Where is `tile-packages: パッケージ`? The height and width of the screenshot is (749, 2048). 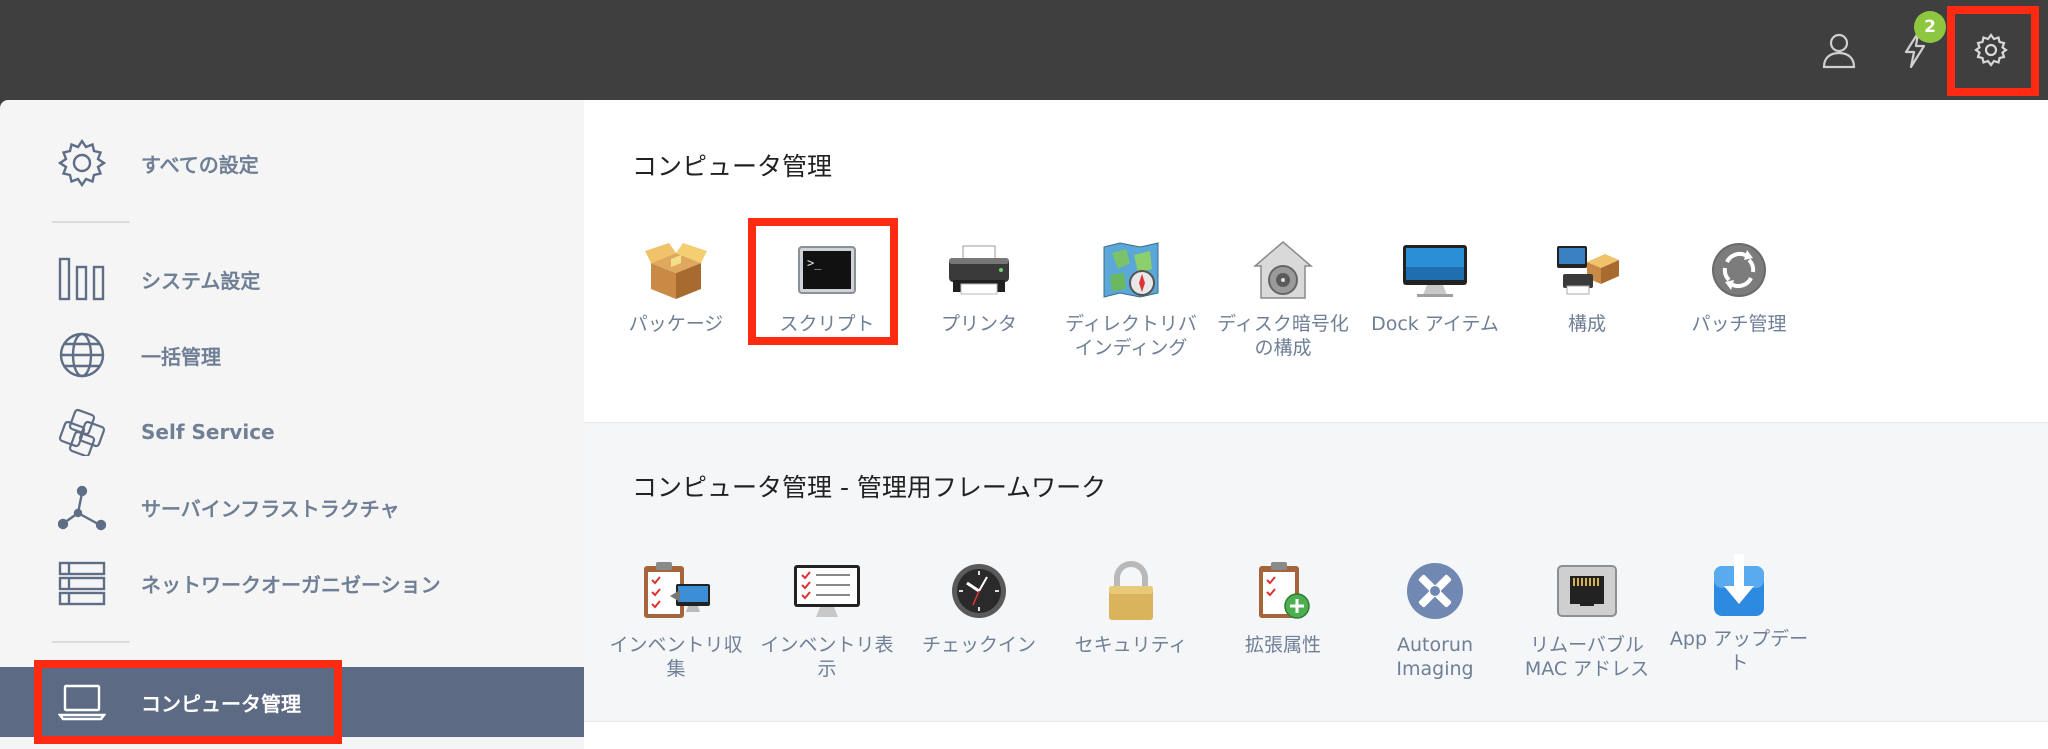 tile-packages: パッケージ is located at coordinates (676, 284).